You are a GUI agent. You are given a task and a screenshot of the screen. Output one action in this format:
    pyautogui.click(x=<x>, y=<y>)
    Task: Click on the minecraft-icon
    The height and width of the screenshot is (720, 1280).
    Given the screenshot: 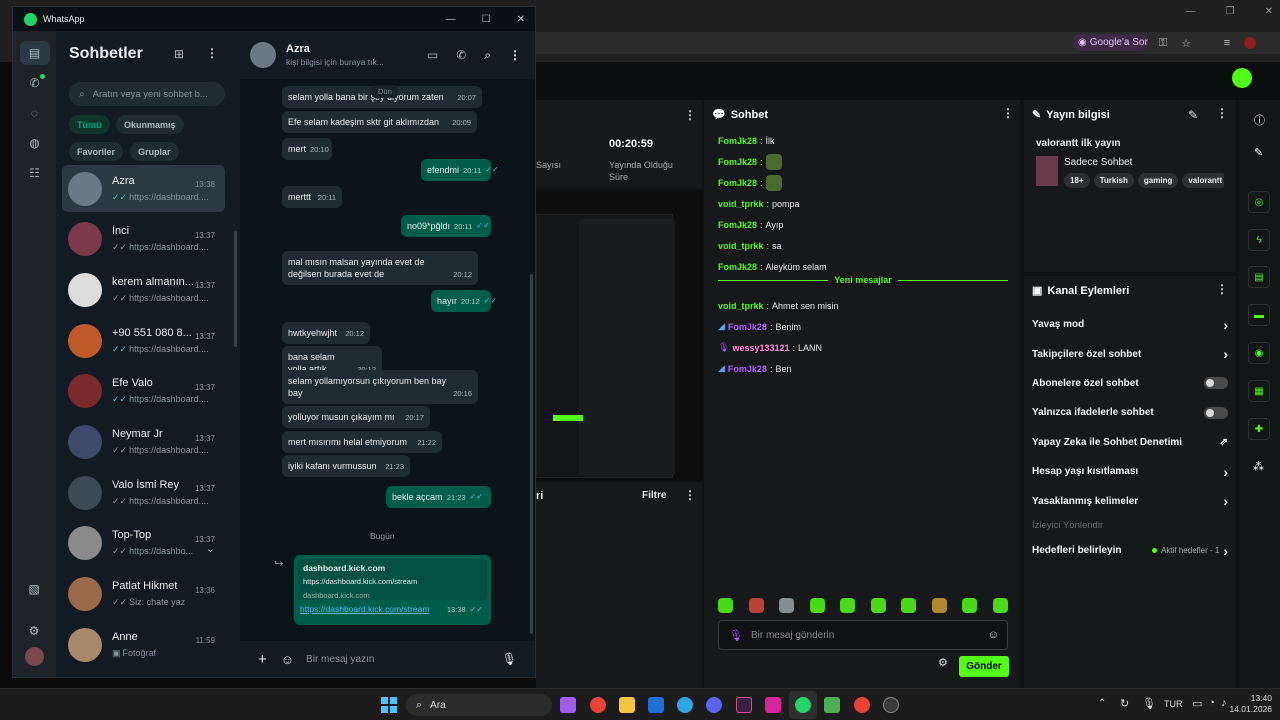 What is the action you would take?
    pyautogui.click(x=832, y=705)
    